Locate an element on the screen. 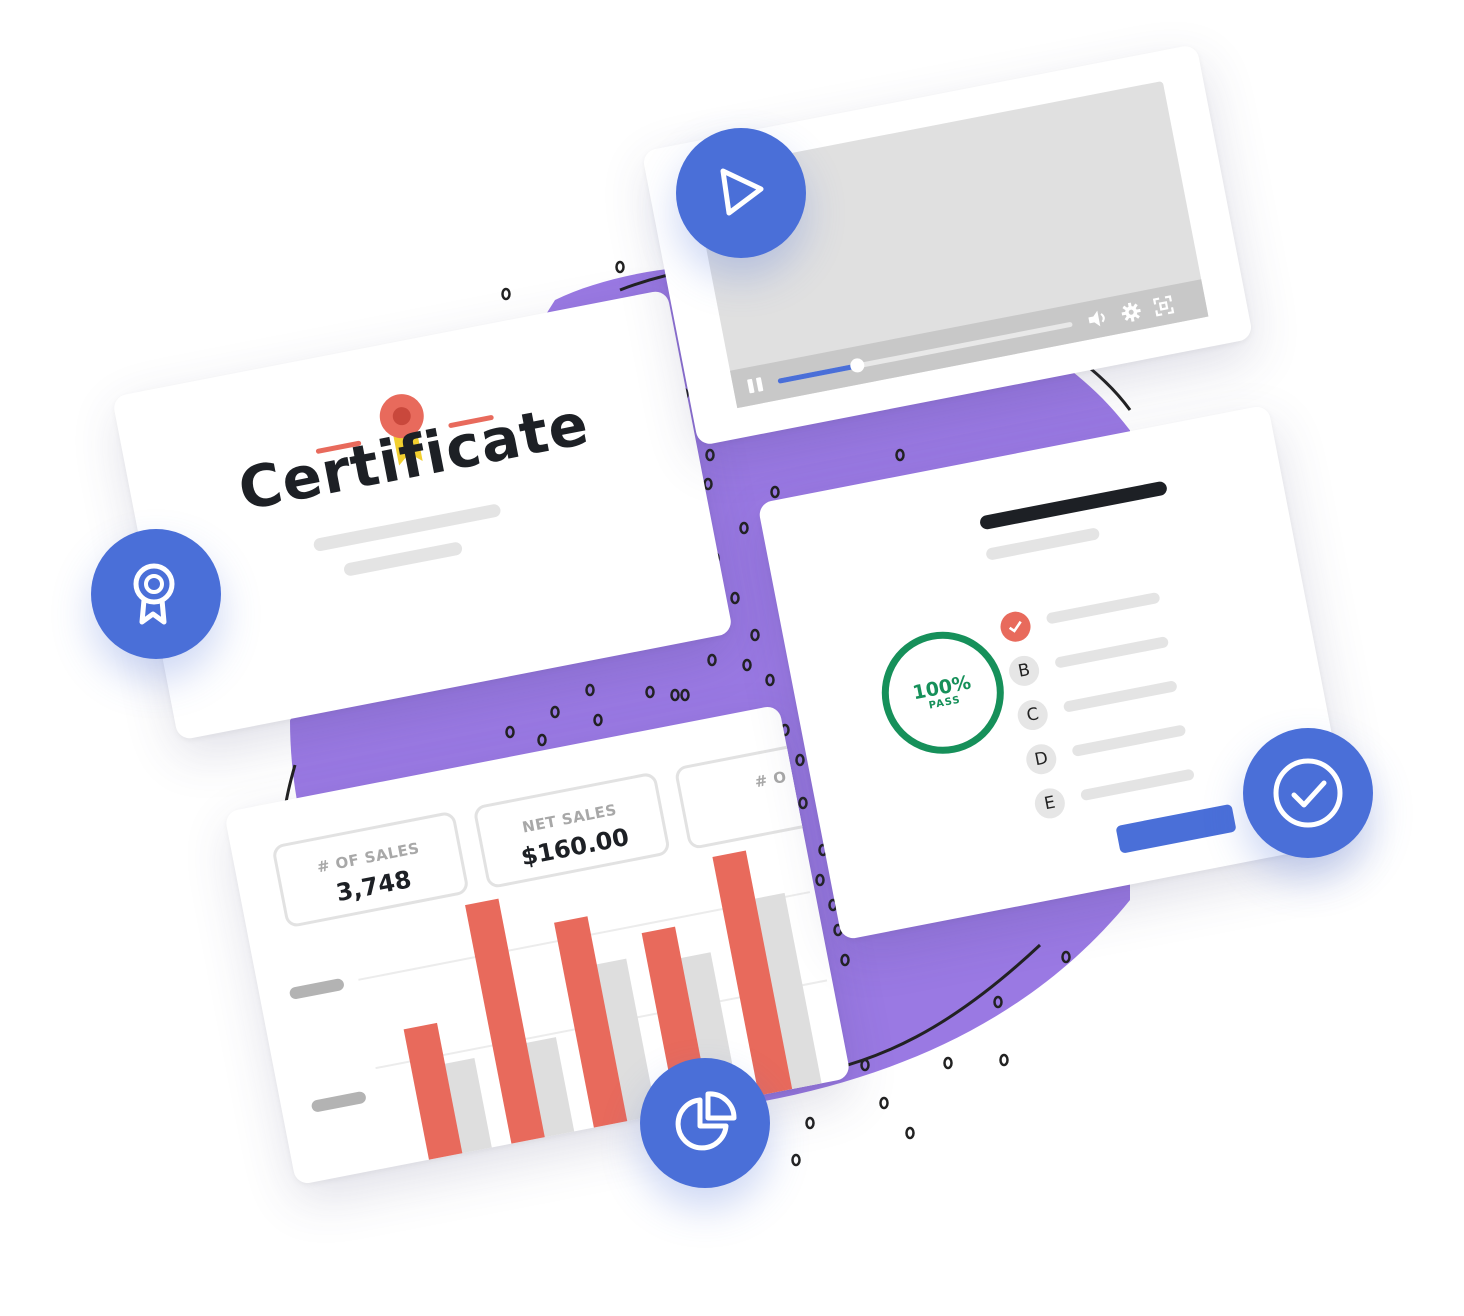 This screenshot has width=1464, height=1316. play-button is located at coordinates (741, 193).